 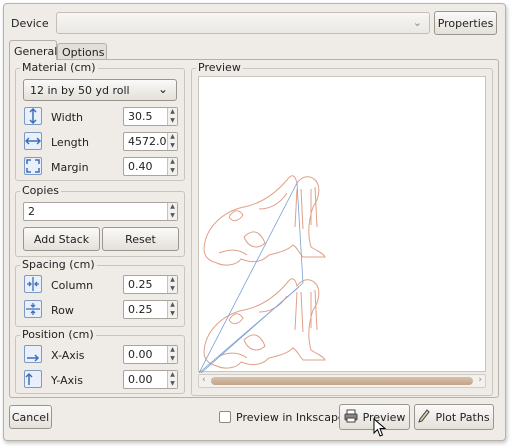 I want to click on x-axis-label: X-Axis, so click(x=68, y=355).